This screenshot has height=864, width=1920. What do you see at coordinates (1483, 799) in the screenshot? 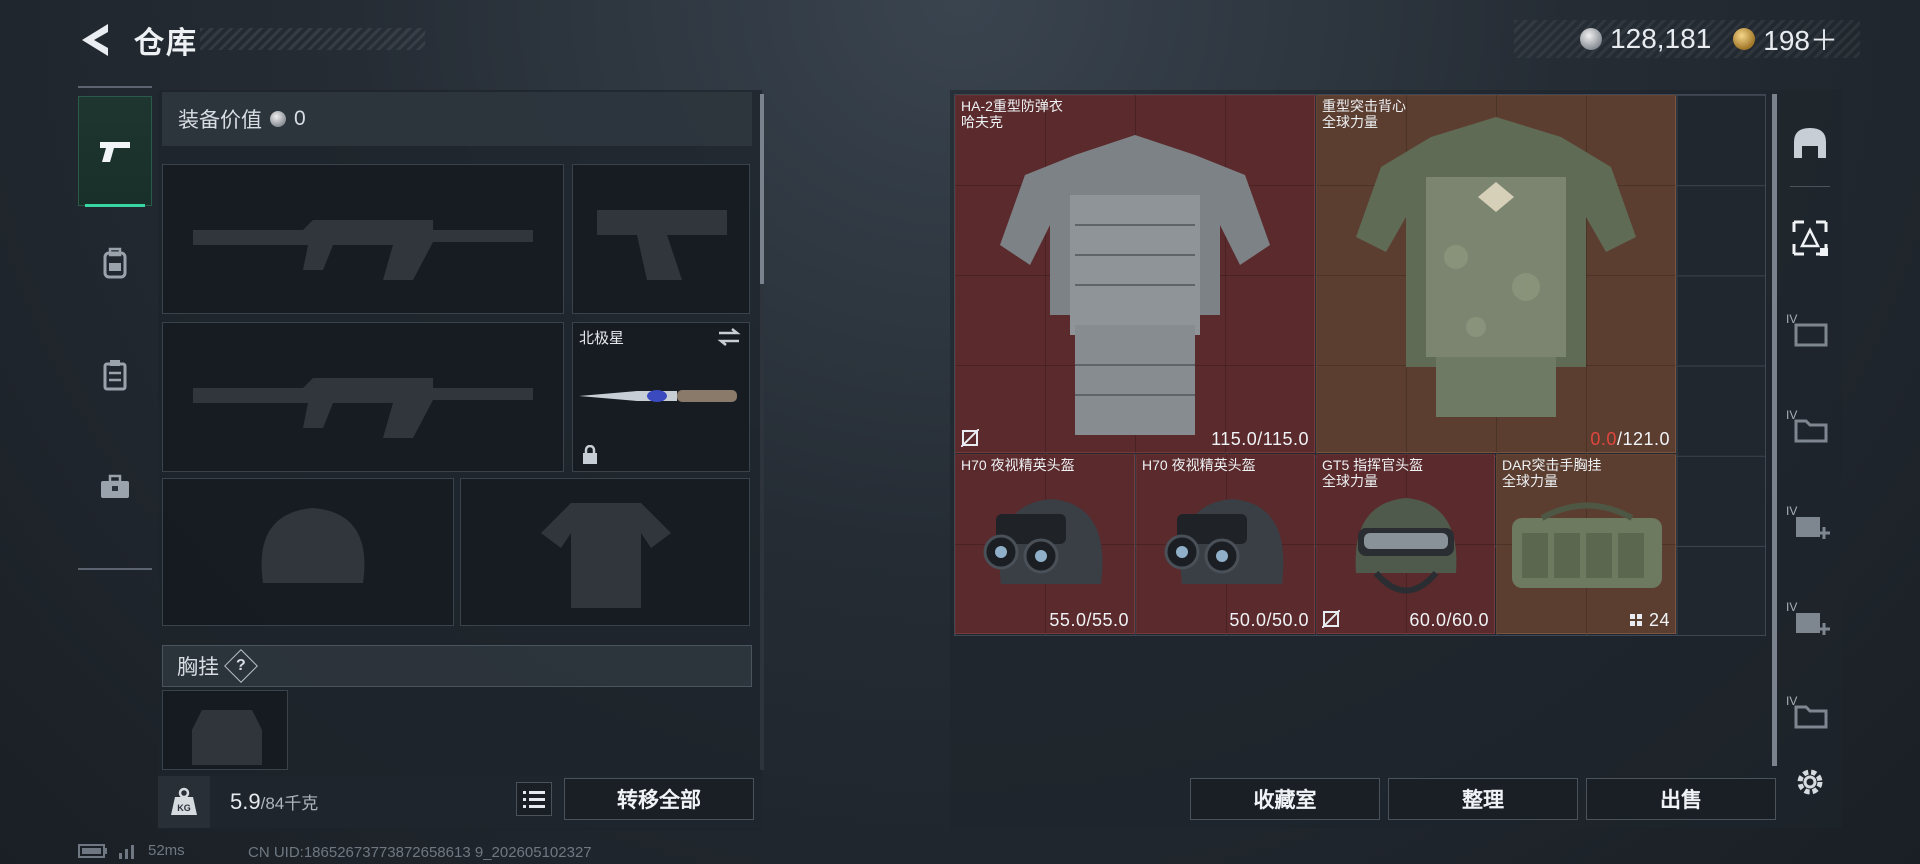
I see `organize-button: 整理` at bounding box center [1483, 799].